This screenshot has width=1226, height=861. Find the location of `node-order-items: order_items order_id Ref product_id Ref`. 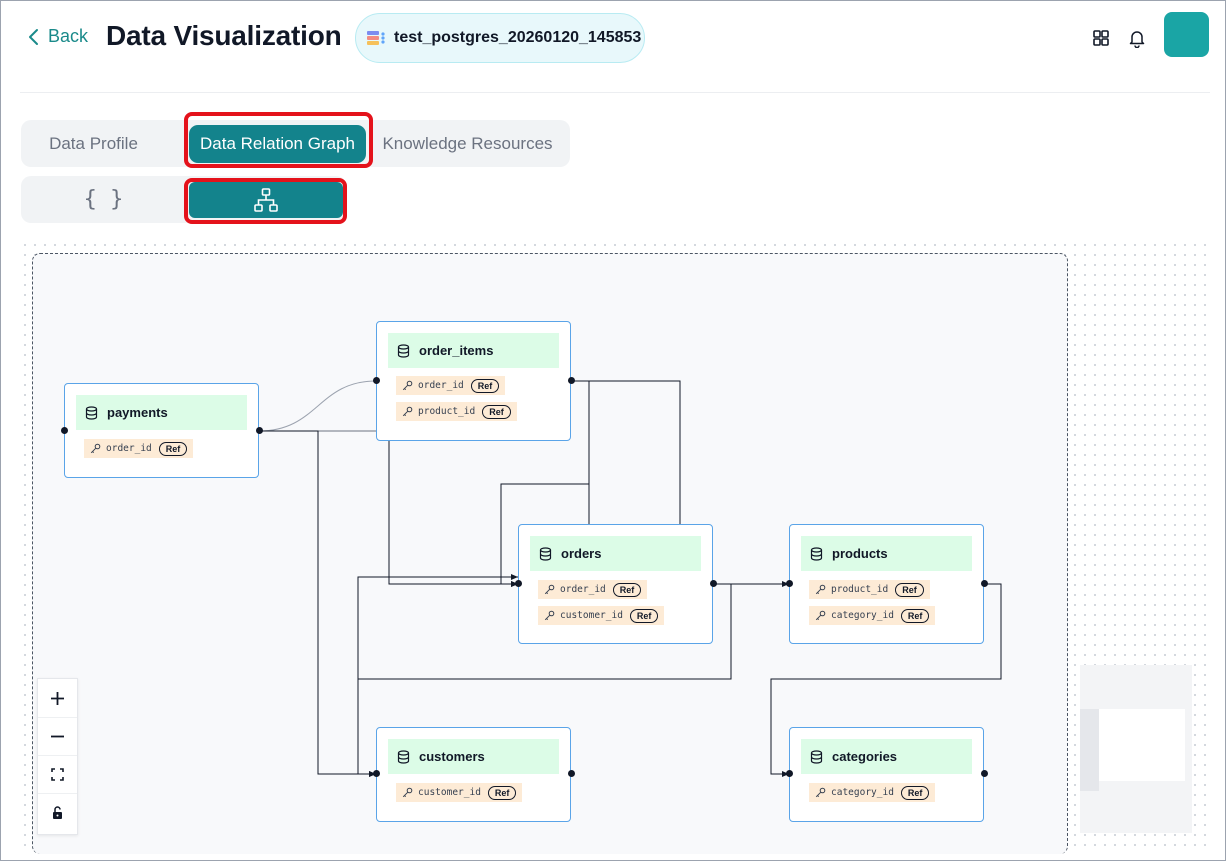

node-order-items: order_items order_id Ref product_id Ref is located at coordinates (473, 381).